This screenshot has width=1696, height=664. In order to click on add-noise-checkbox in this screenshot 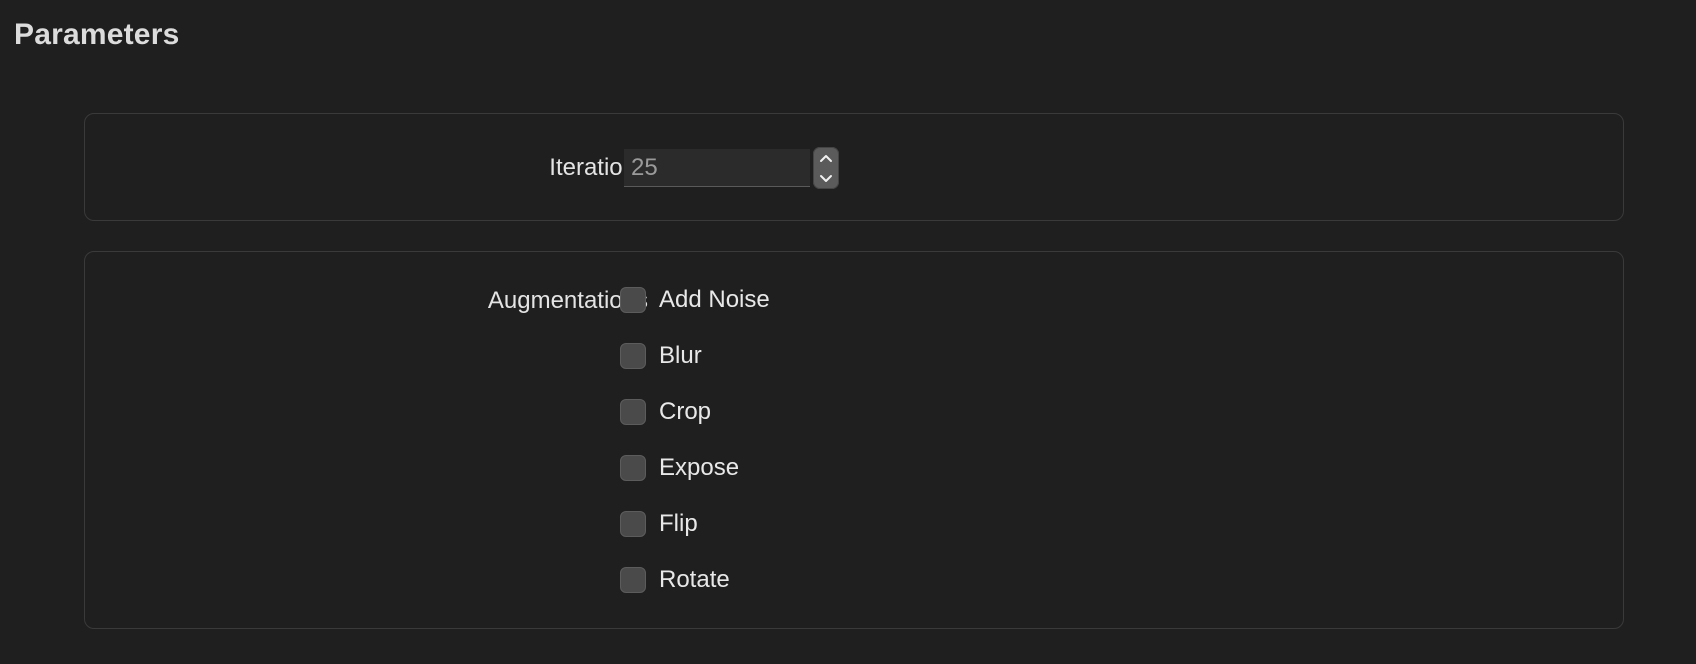, I will do `click(633, 300)`.